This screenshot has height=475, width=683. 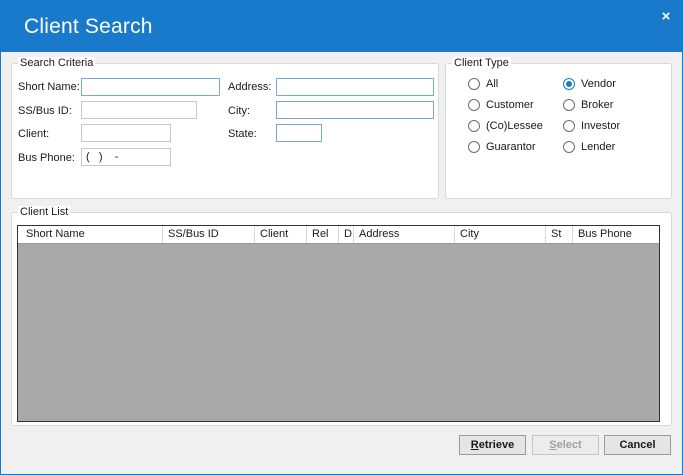 What do you see at coordinates (126, 157) in the screenshot?
I see `bus-phone-input` at bounding box center [126, 157].